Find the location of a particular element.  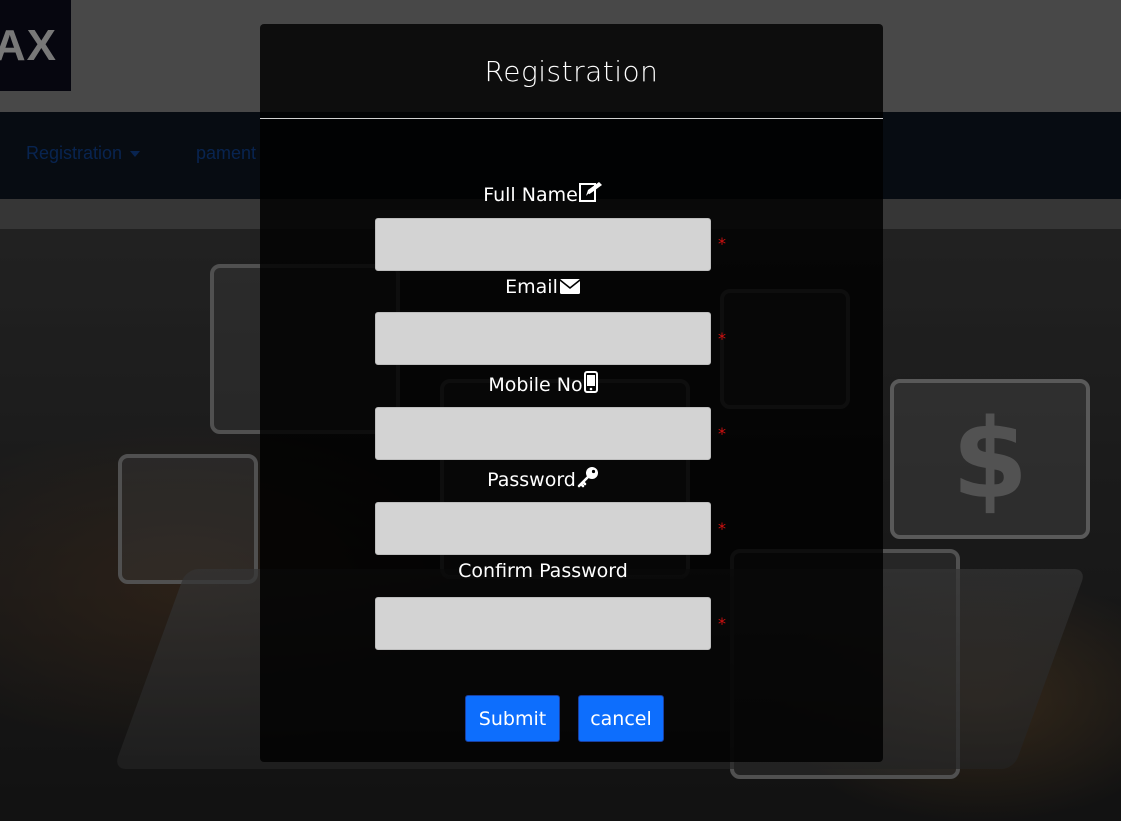

email-input is located at coordinates (543, 338).